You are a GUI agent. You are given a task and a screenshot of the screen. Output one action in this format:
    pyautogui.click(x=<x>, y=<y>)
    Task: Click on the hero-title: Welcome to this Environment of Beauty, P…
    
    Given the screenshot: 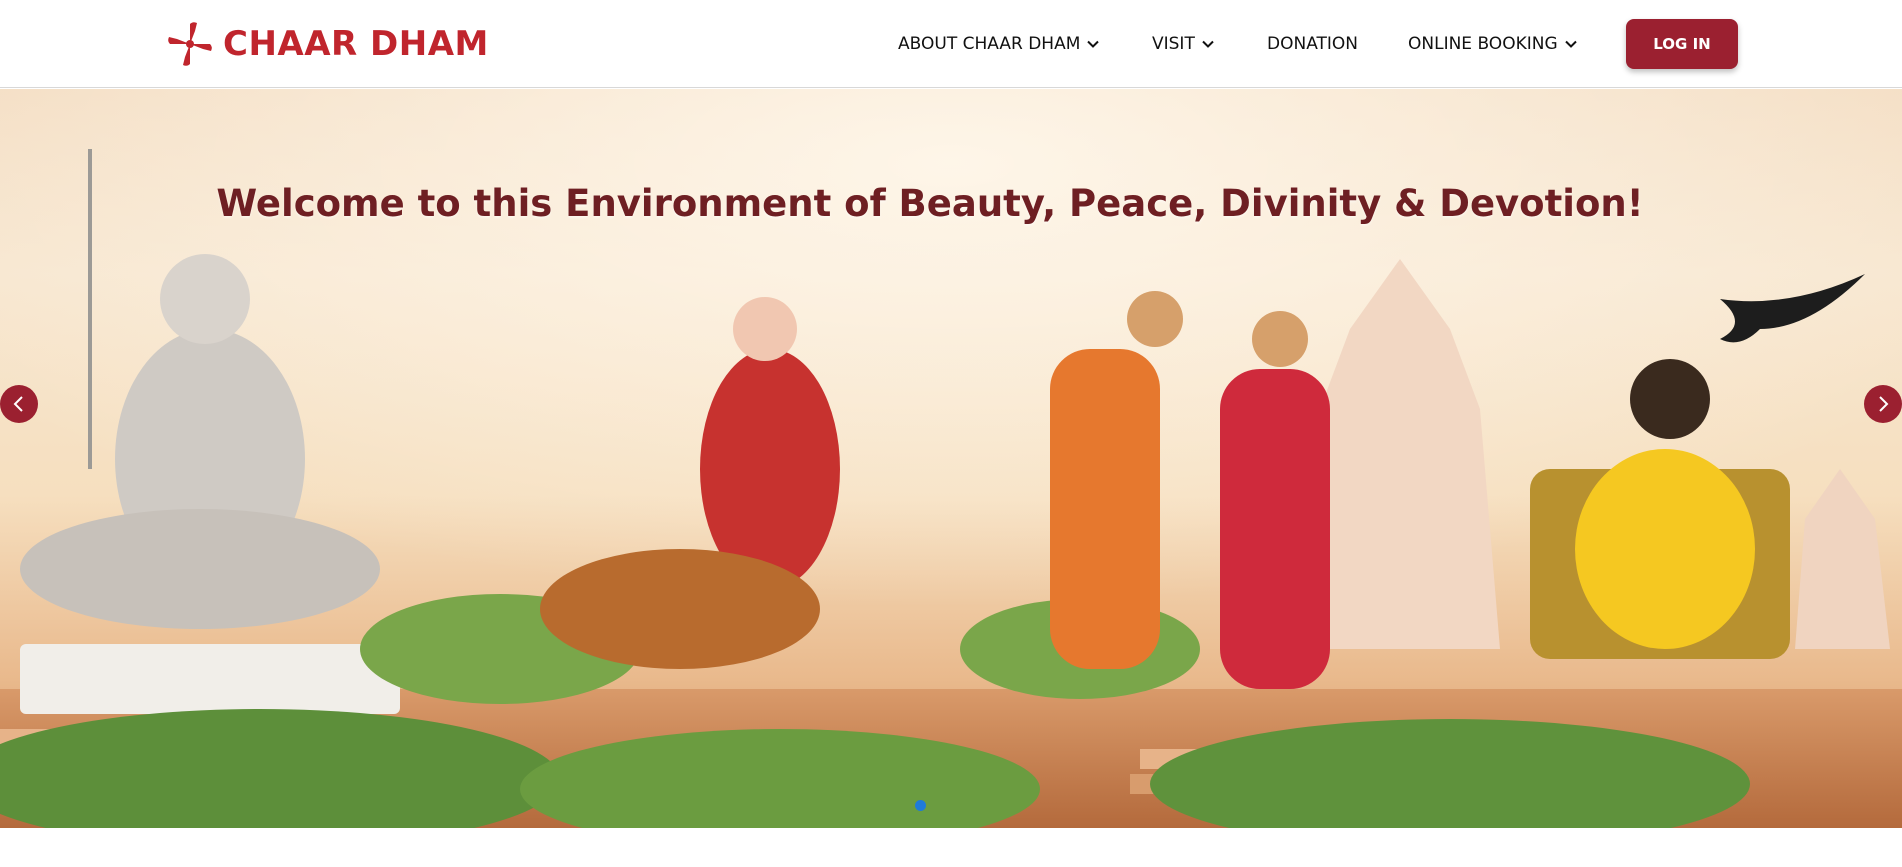 What is the action you would take?
    pyautogui.click(x=930, y=203)
    